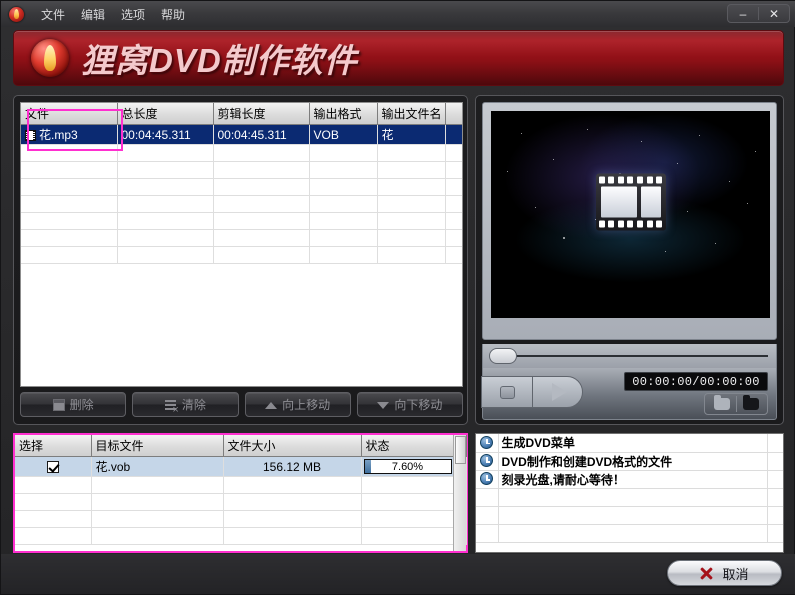  I want to click on target-file-panel: 选择 目标文件 文件大小 状态 花.vob 156.12 MB 7.60%, so click(240, 493).